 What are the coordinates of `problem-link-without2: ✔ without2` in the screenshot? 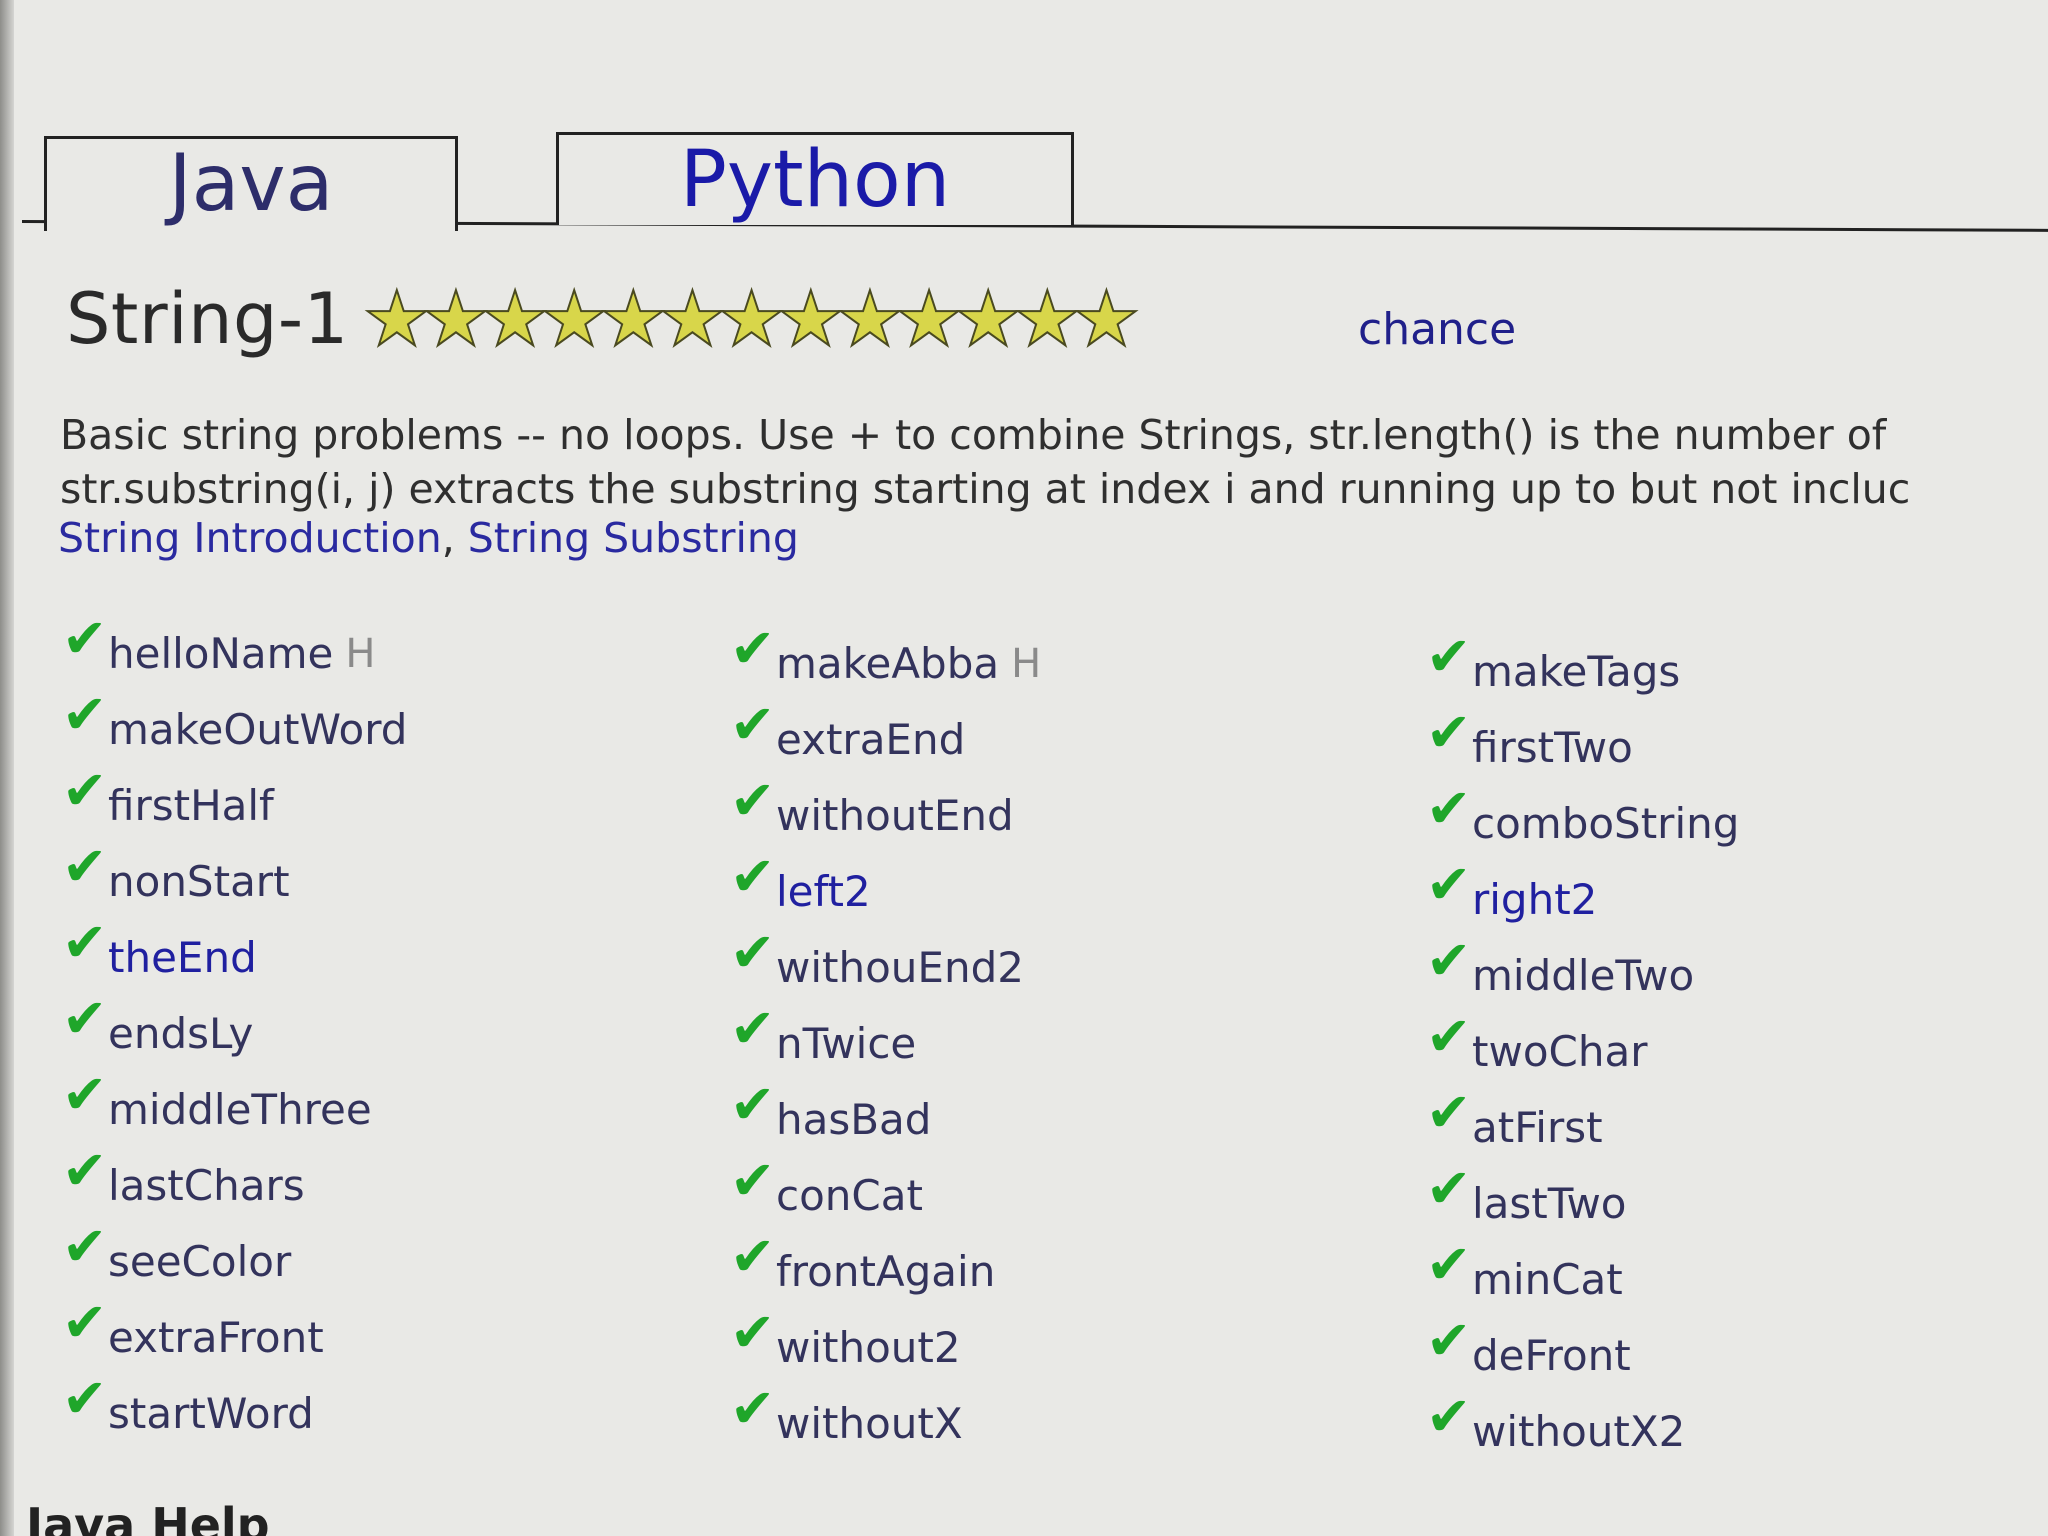 It's located at (885, 1346).